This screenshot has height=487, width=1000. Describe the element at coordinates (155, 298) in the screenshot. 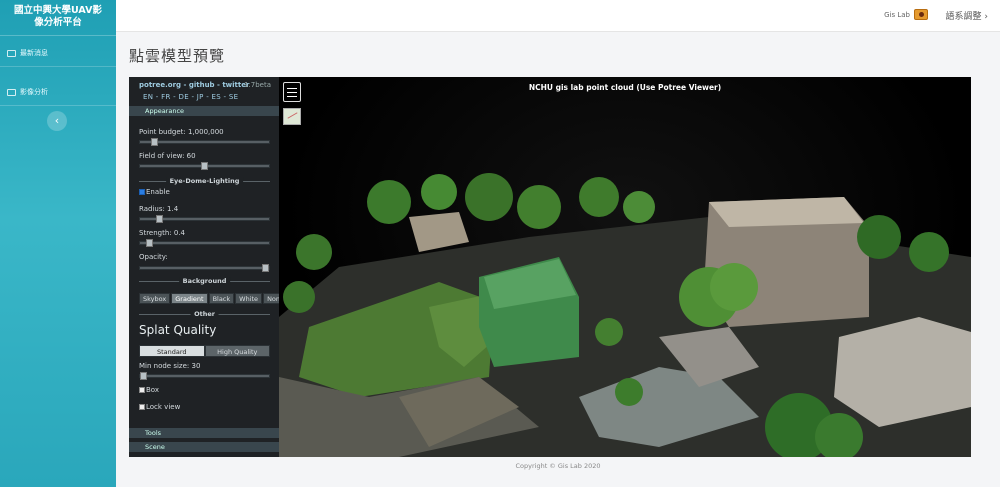

I see `background-skybox-button: Skybox` at that location.